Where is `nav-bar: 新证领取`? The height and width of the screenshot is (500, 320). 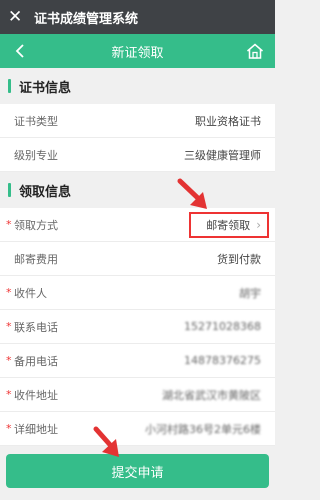
nav-bar: 新证领取 is located at coordinates (137, 51).